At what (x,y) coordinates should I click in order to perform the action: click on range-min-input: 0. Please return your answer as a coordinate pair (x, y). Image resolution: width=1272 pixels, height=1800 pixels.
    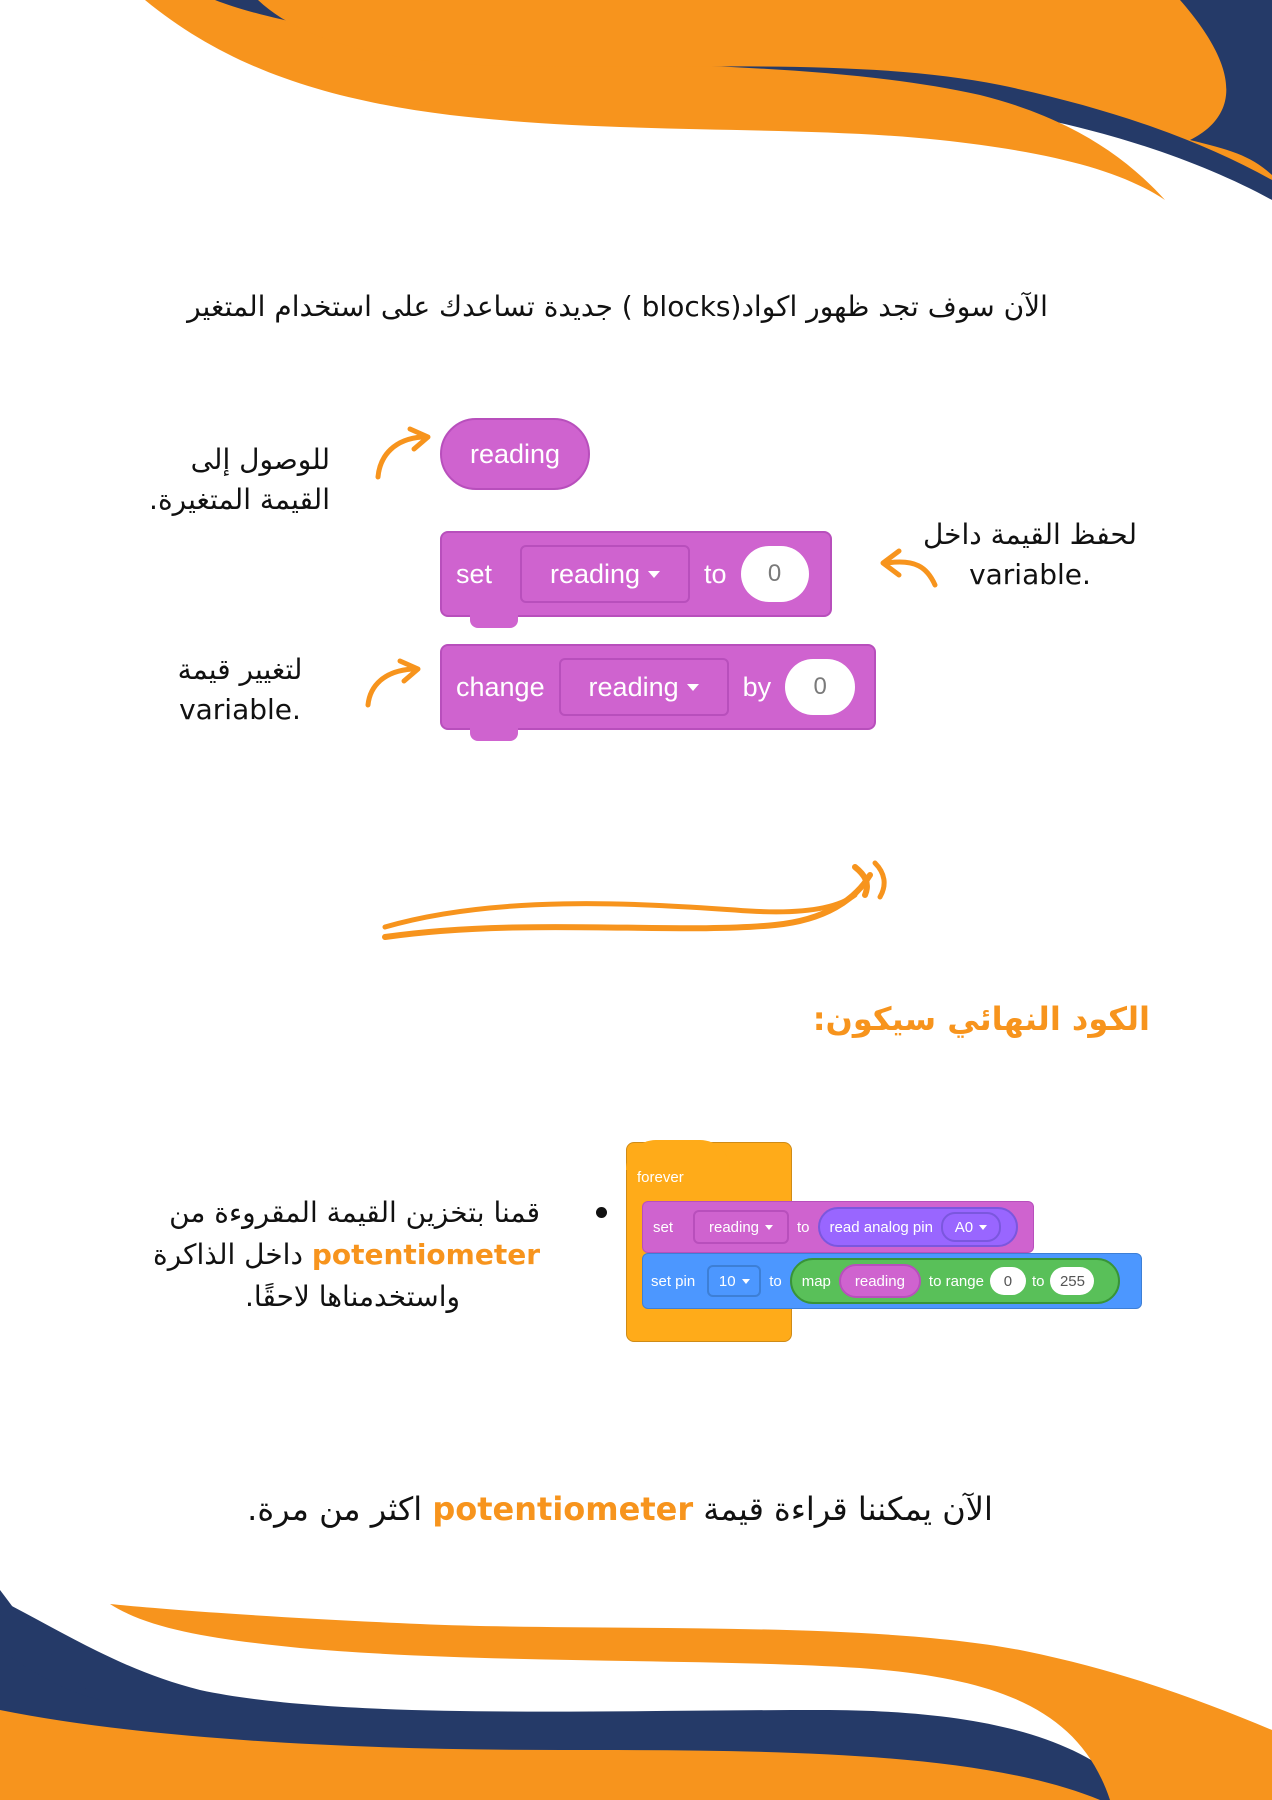
    Looking at the image, I should click on (1007, 1281).